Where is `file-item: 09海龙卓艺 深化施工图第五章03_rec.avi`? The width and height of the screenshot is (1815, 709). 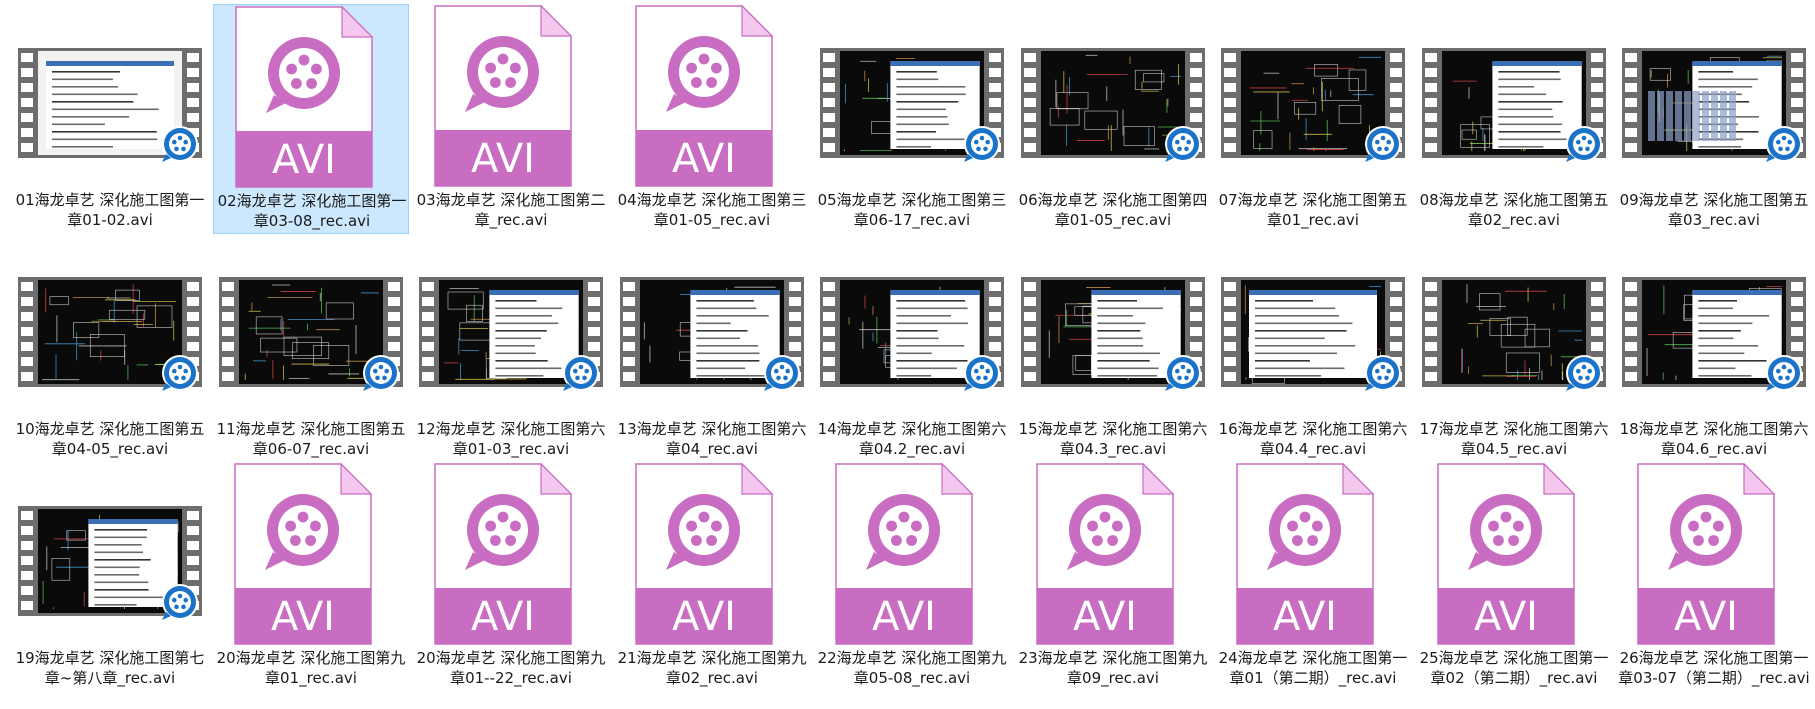
file-item: 09海龙卓艺 深化施工图第五章03_rec.avi is located at coordinates (1714, 119).